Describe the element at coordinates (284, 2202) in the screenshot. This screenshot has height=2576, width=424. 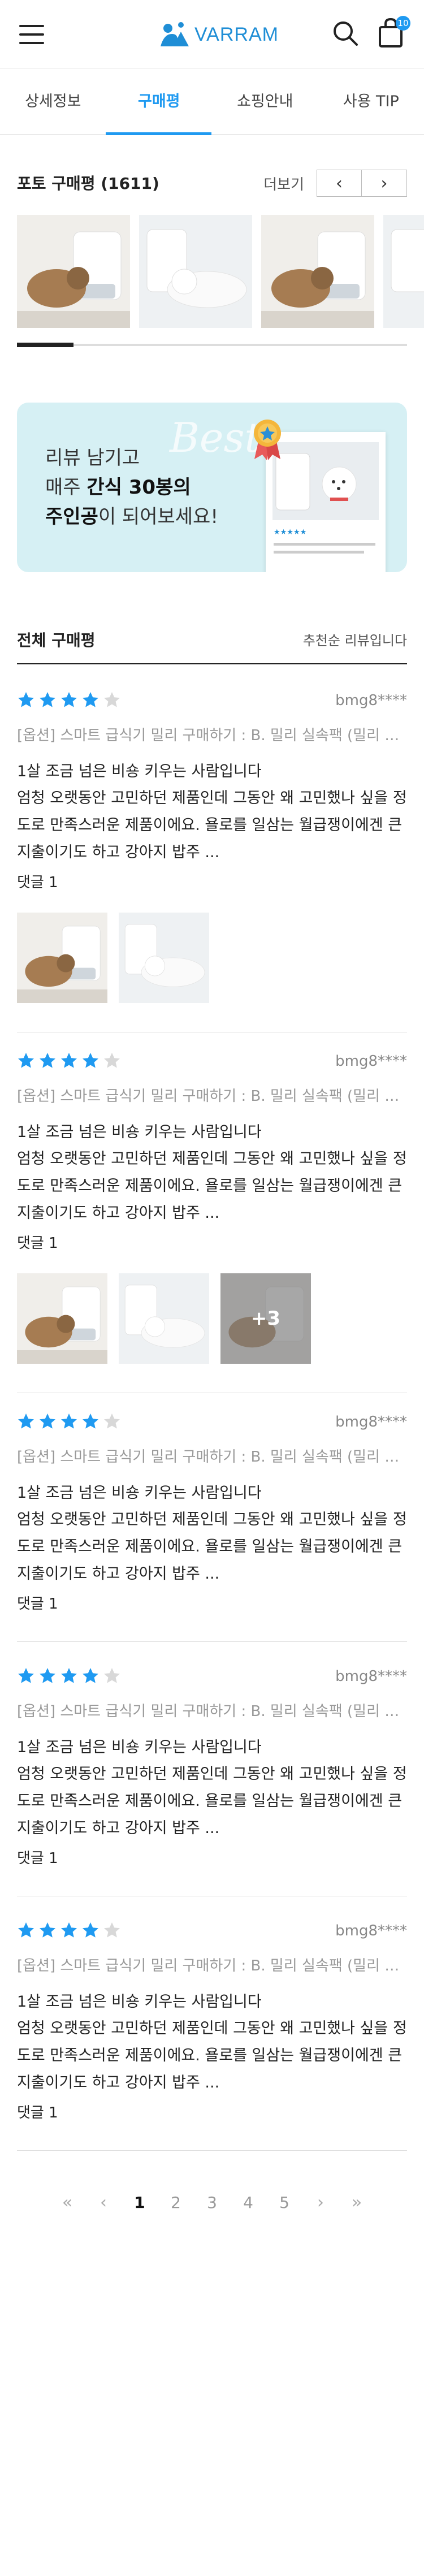
I see `page-5: 5` at that location.